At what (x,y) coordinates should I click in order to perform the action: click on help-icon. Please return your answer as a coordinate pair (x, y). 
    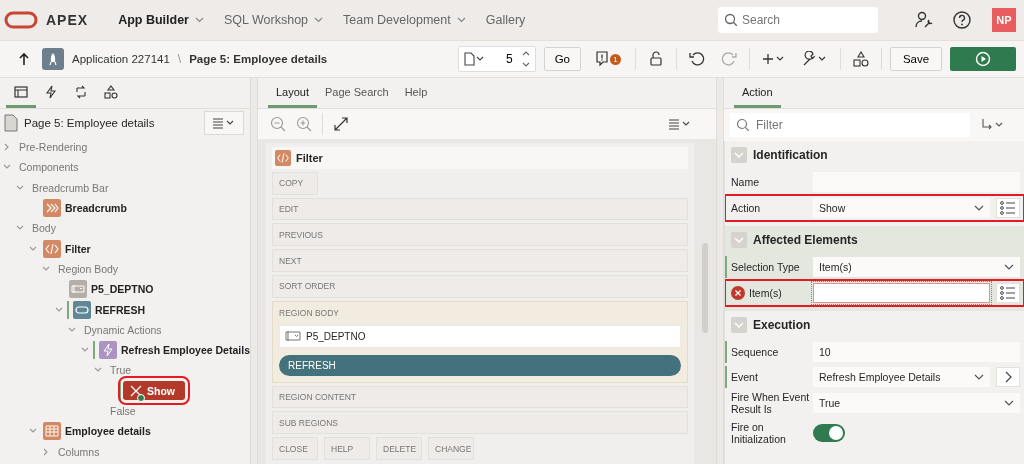
    Looking at the image, I should click on (962, 20).